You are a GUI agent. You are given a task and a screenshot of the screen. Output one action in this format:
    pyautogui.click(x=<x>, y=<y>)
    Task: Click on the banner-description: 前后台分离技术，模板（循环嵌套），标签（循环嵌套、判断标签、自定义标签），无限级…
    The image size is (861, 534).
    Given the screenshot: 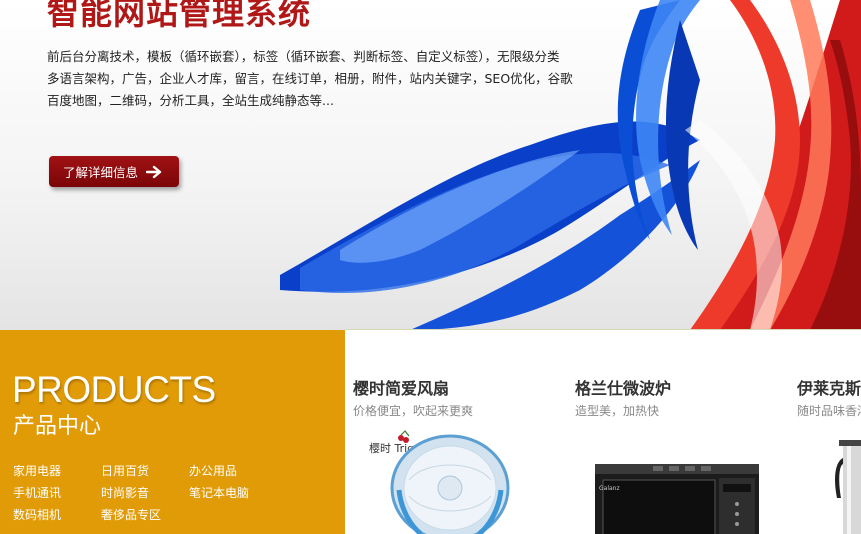 What is the action you would take?
    pyautogui.click(x=310, y=79)
    